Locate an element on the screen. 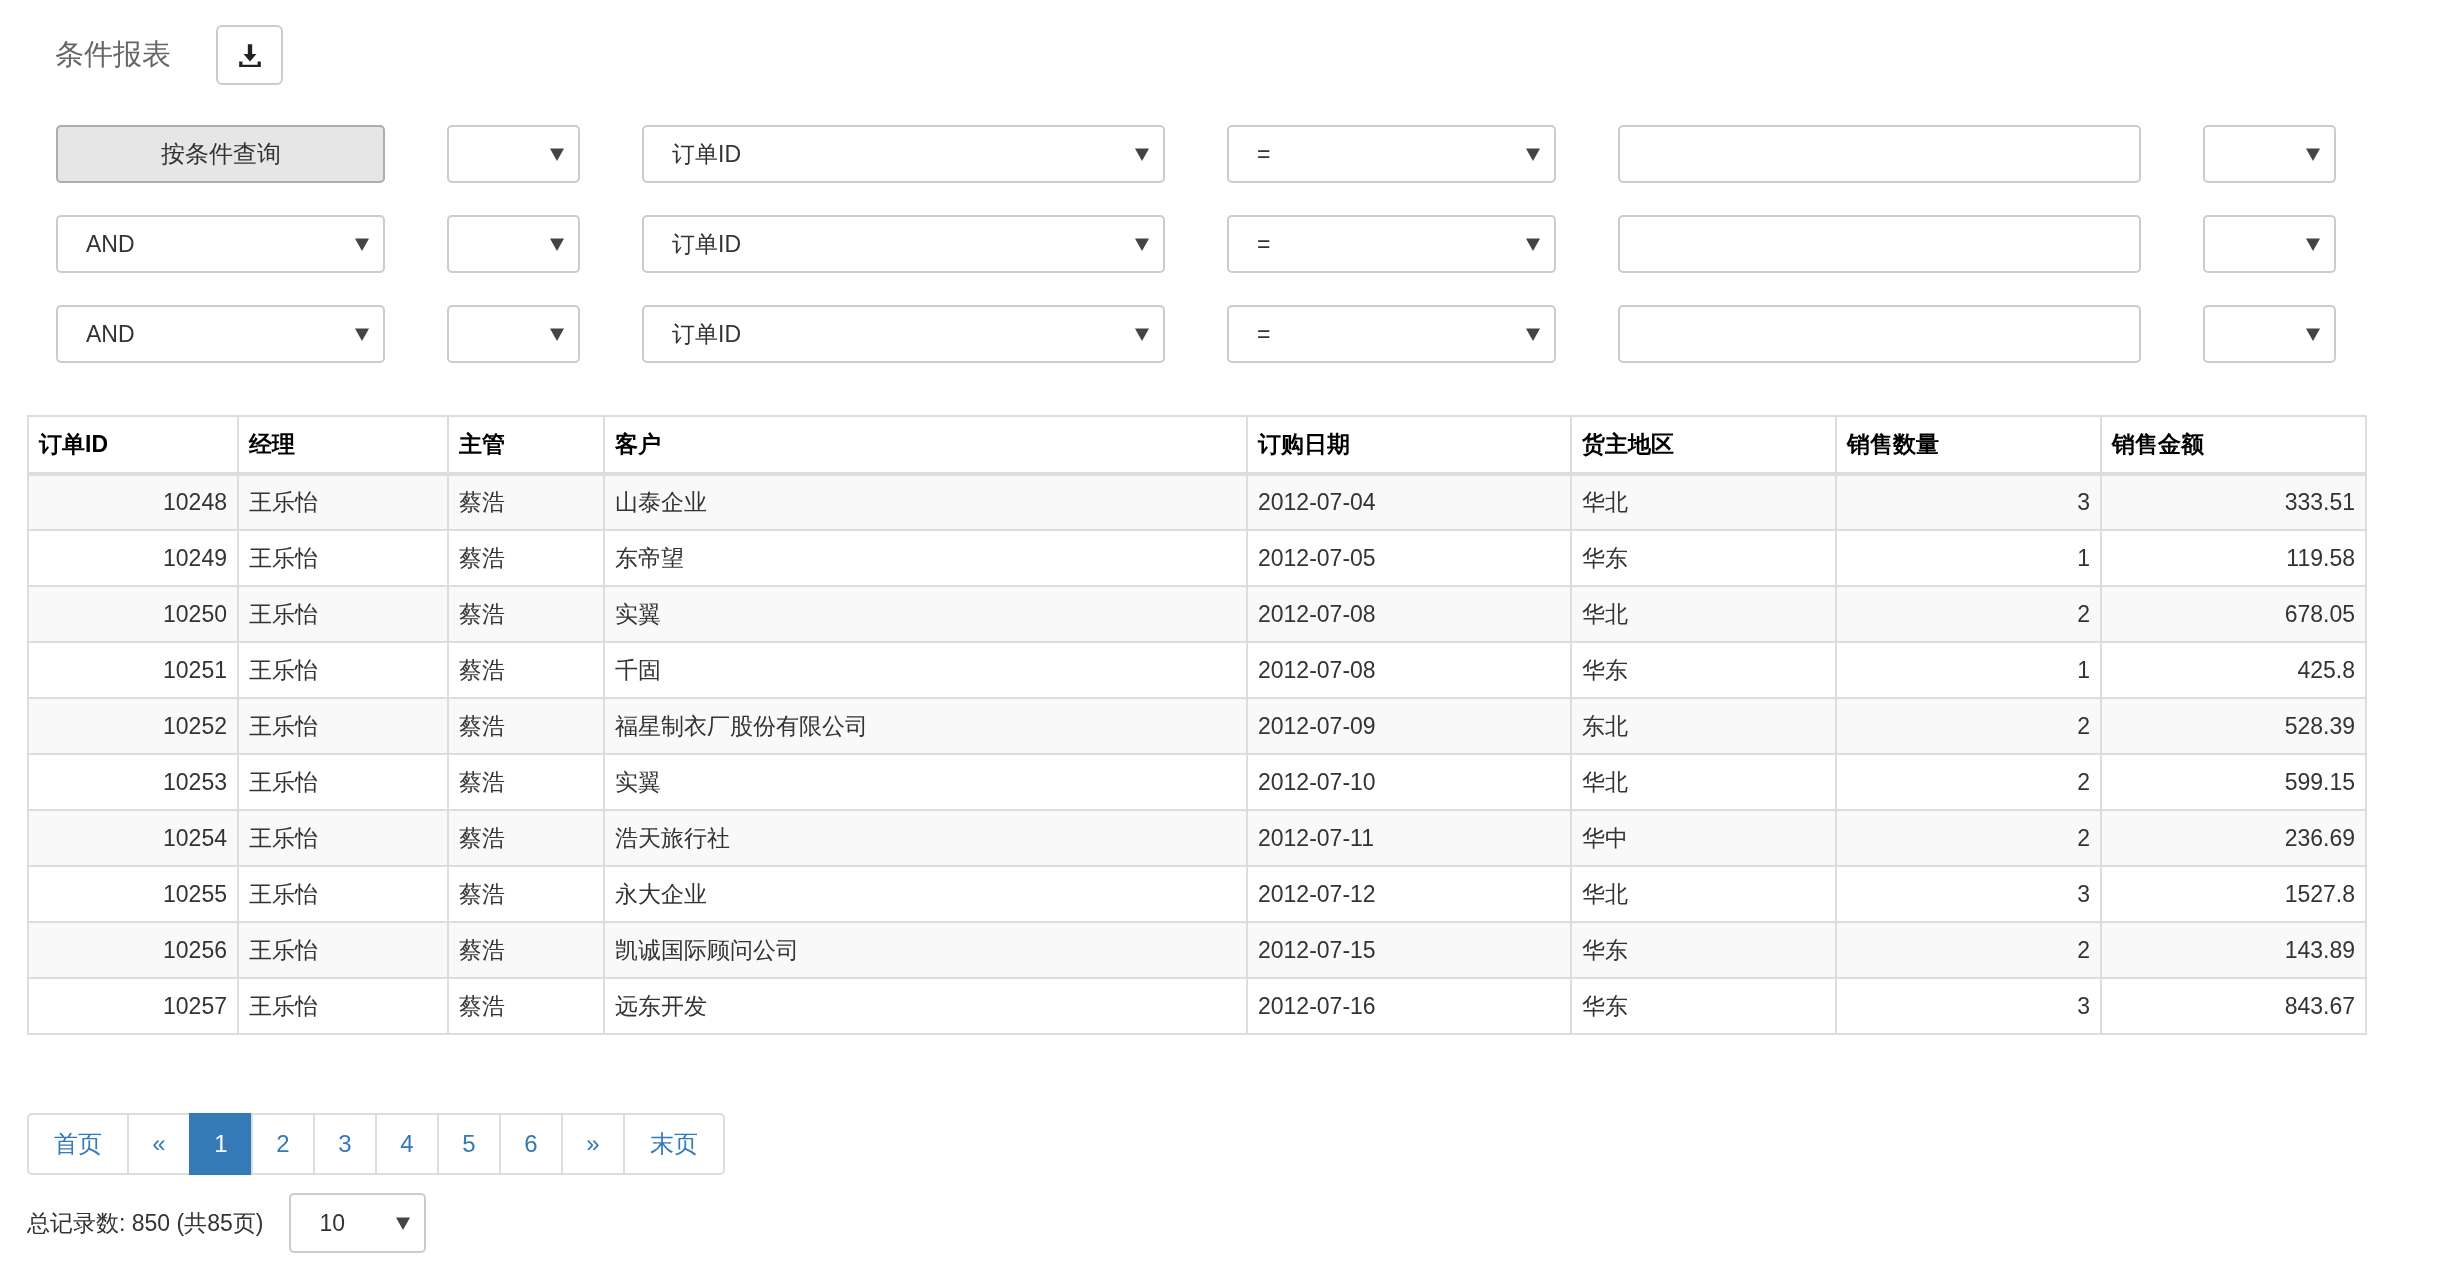 This screenshot has height=1283, width=2457. table-cell: 10254 is located at coordinates (133, 838).